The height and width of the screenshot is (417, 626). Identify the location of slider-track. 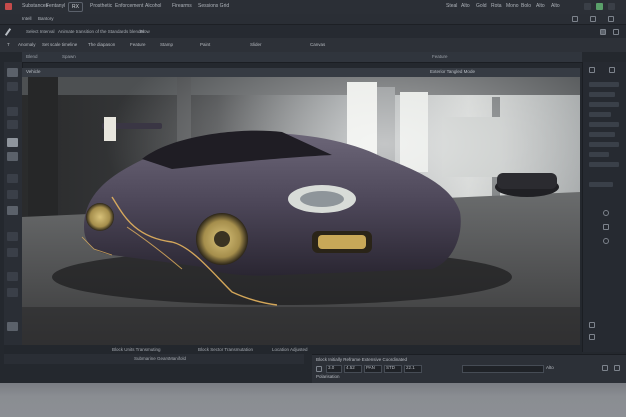
(503, 369).